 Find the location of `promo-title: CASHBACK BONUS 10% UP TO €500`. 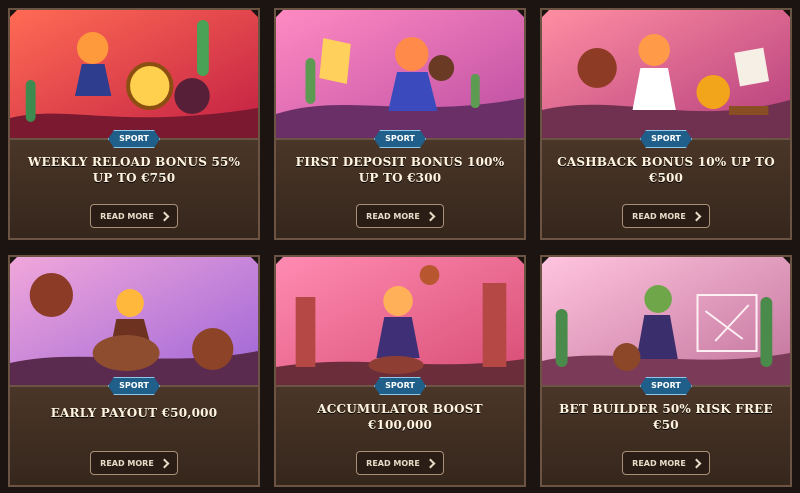

promo-title: CASHBACK BONUS 10% UP TO €500 is located at coordinates (666, 170).